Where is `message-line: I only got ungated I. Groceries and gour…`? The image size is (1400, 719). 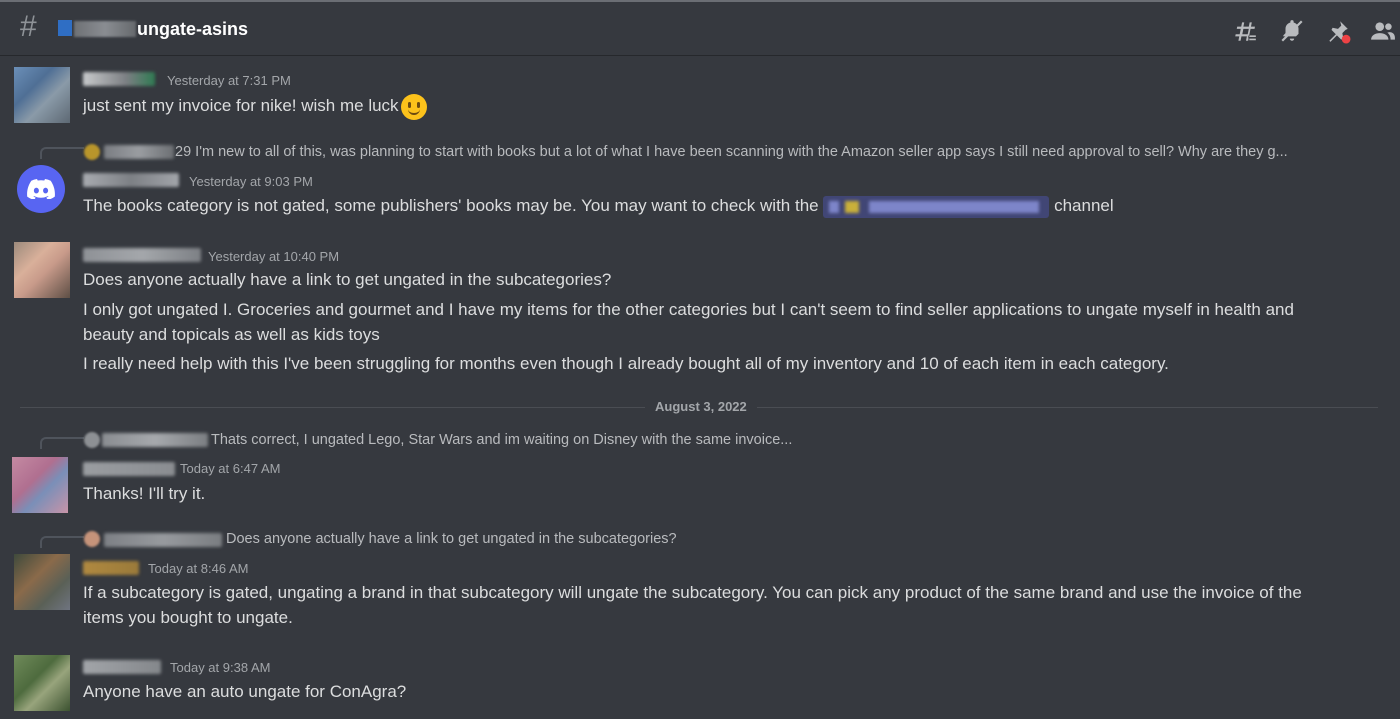
message-line: I only got ungated I. Groceries and gour… is located at coordinates (688, 322).